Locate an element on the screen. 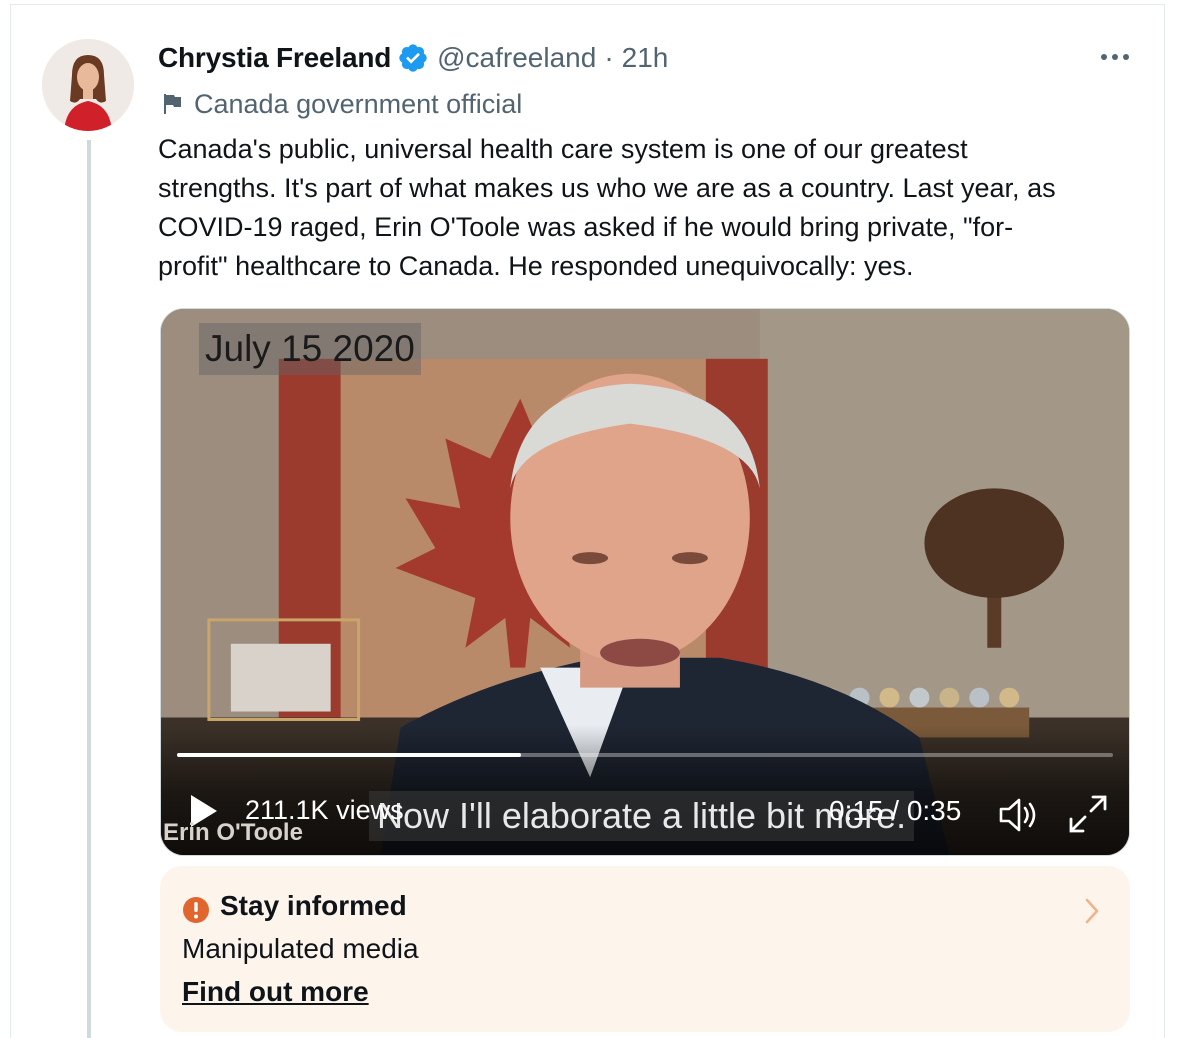  view-count: 211.1K views is located at coordinates (324, 810).